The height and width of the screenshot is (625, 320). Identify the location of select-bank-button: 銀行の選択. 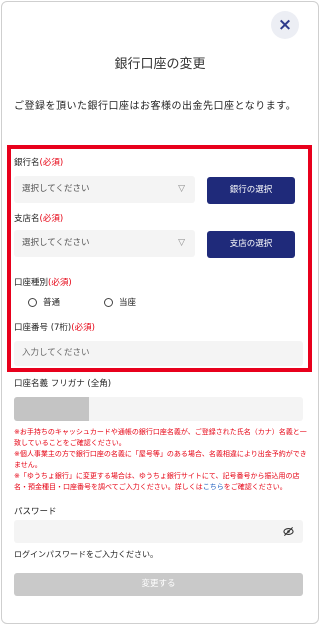
(251, 190).